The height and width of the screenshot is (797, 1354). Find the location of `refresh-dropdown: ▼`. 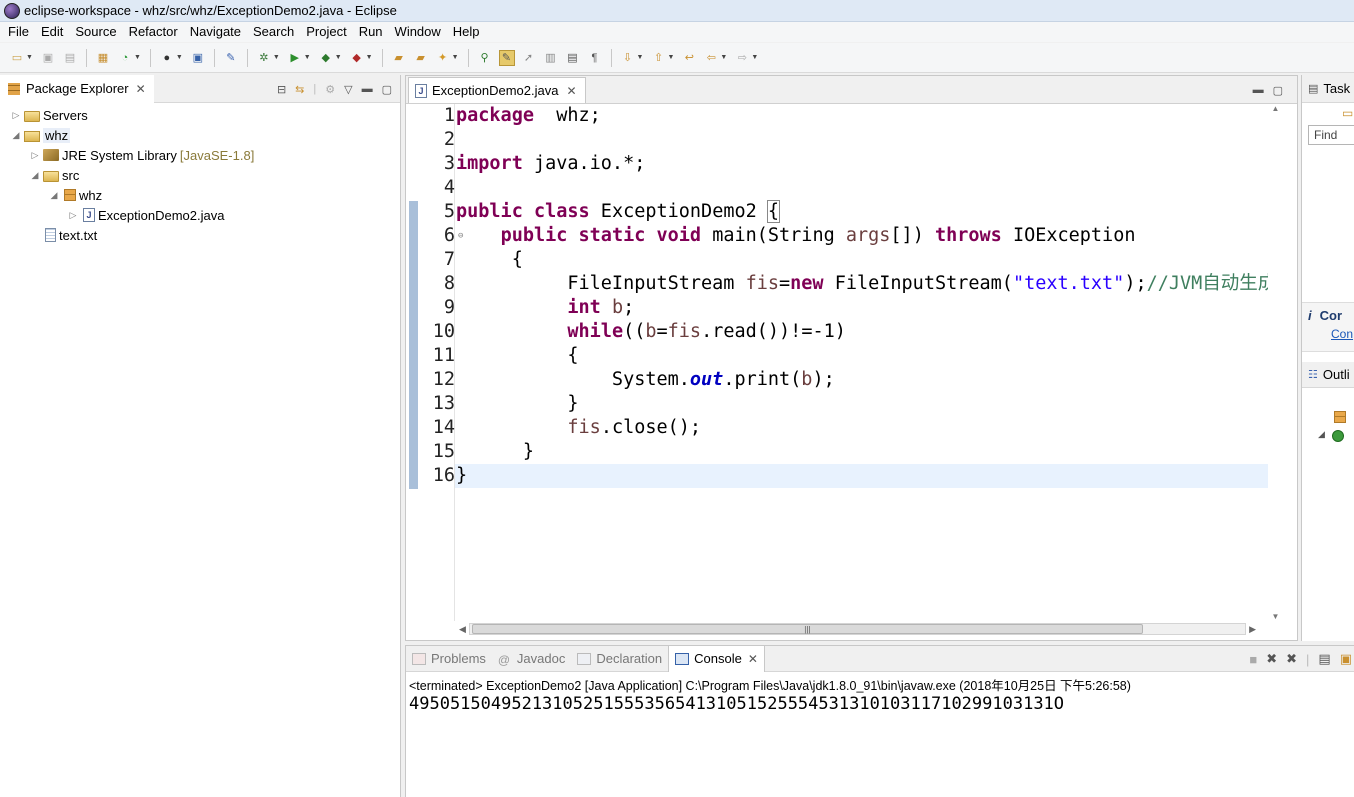

refresh-dropdown: ▼ is located at coordinates (137, 57).